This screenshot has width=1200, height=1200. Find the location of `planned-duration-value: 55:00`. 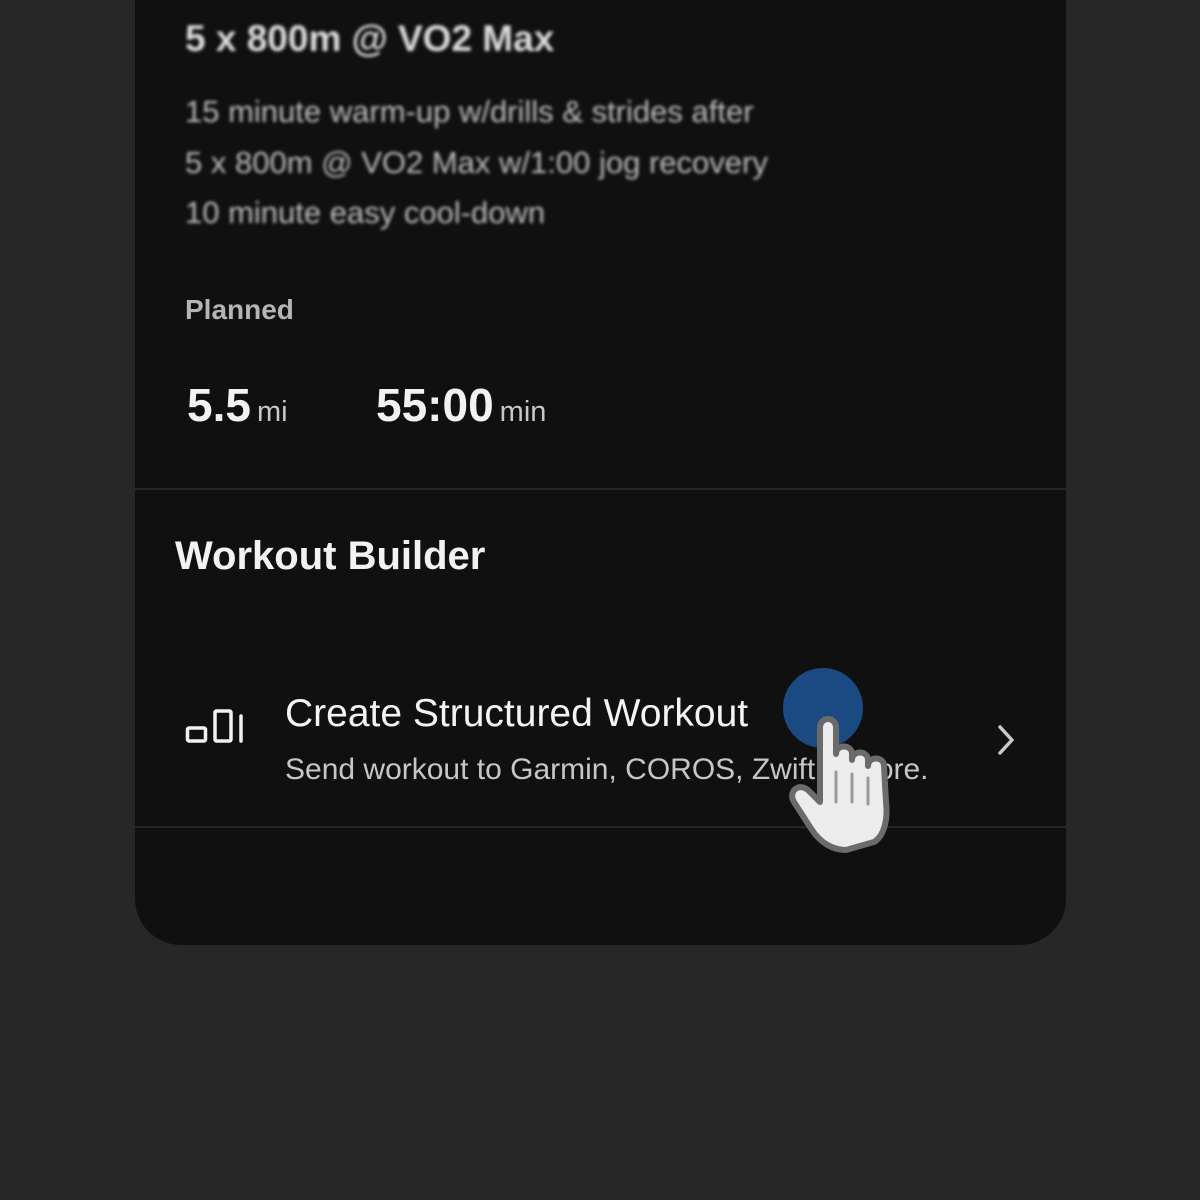

planned-duration-value: 55:00 is located at coordinates (435, 405).